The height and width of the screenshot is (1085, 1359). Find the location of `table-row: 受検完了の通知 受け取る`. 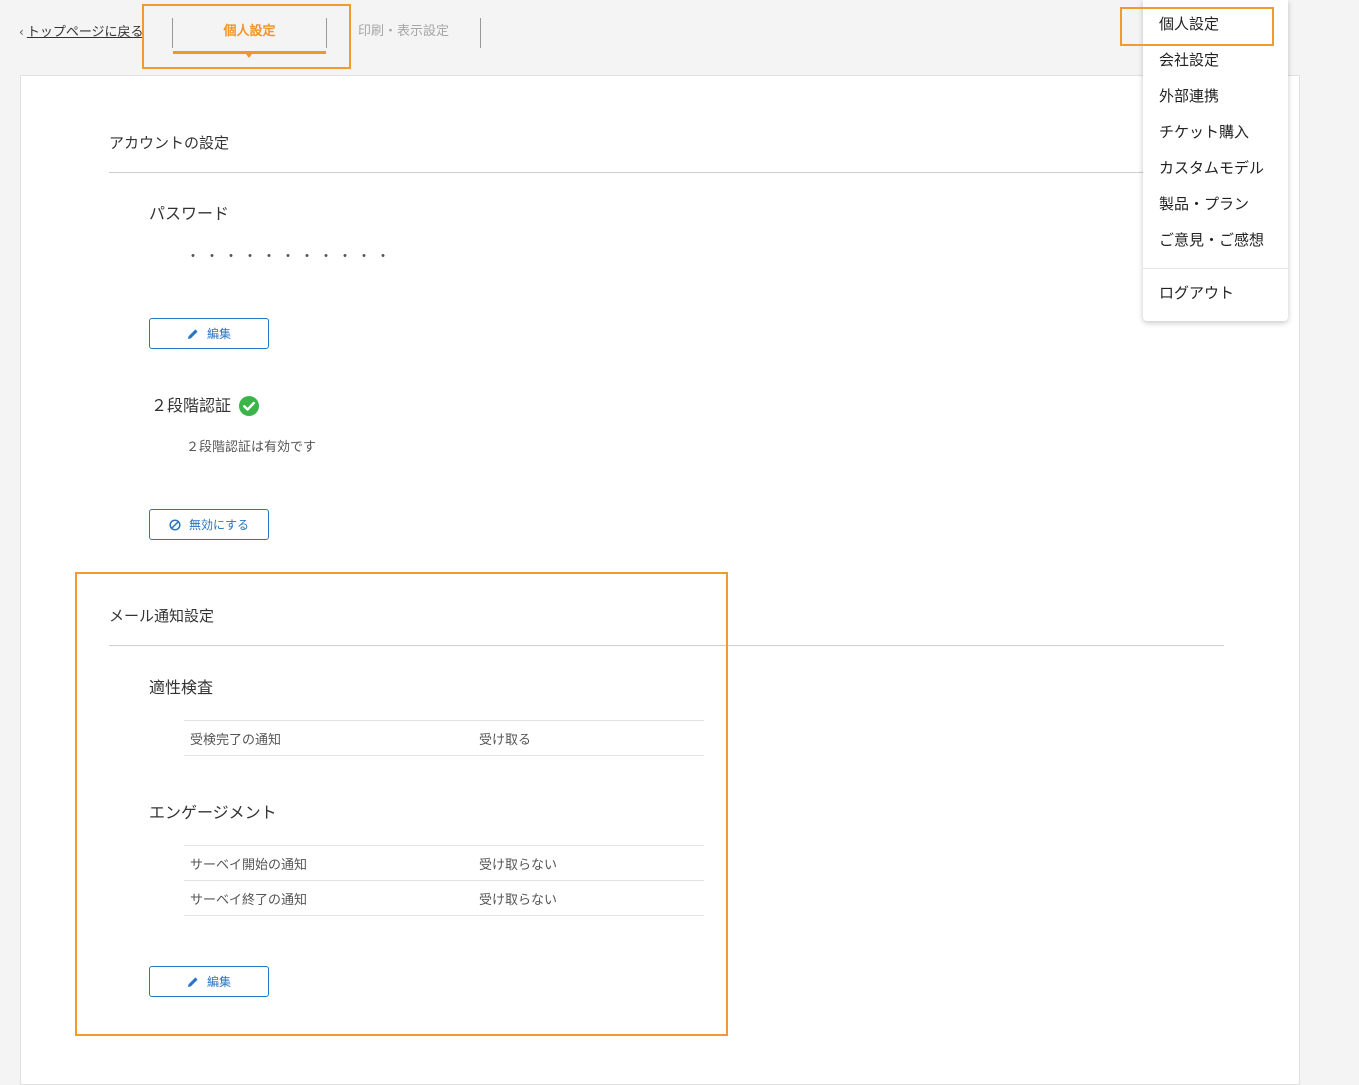

table-row: 受検完了の通知 受け取る is located at coordinates (444, 738).